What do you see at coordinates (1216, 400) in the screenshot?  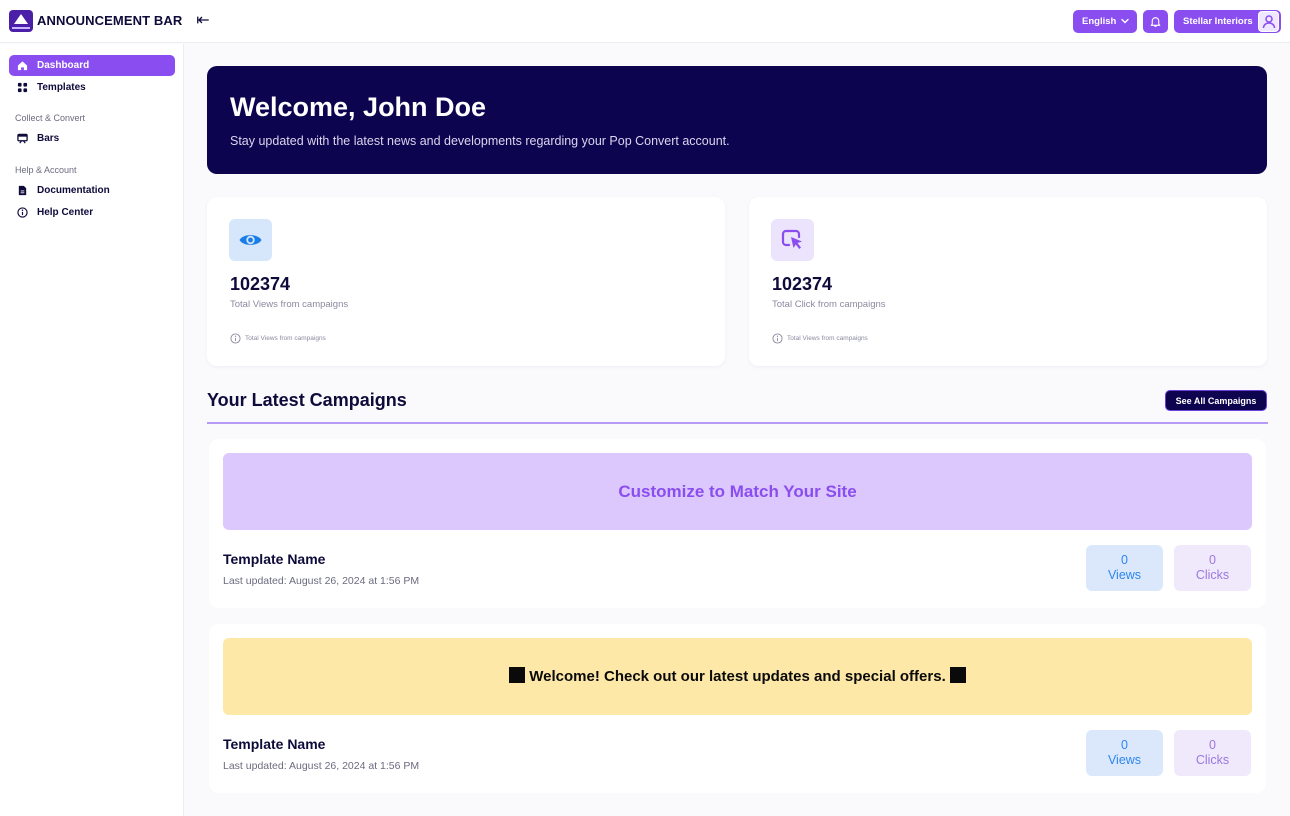 I see `see-all-campaigns-button: See All Campaigns` at bounding box center [1216, 400].